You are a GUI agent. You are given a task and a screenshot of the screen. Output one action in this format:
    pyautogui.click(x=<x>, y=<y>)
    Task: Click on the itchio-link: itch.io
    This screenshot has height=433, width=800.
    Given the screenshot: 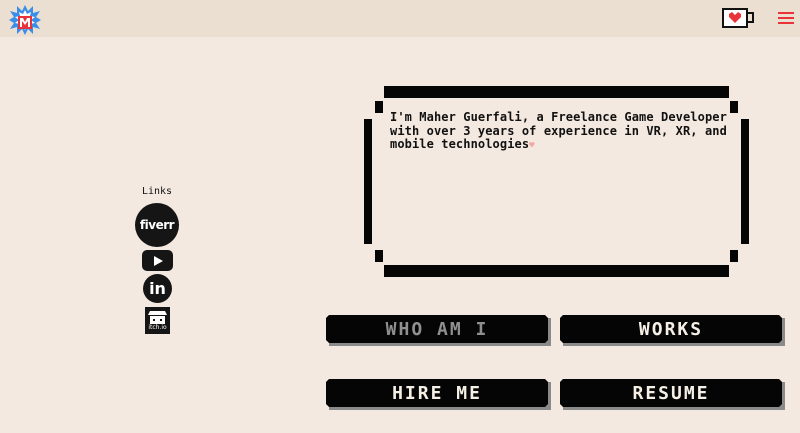 What is the action you would take?
    pyautogui.click(x=157, y=320)
    